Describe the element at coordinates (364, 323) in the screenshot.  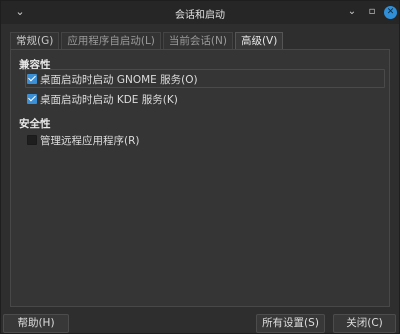
I see `close-button: 关闭(C)` at that location.